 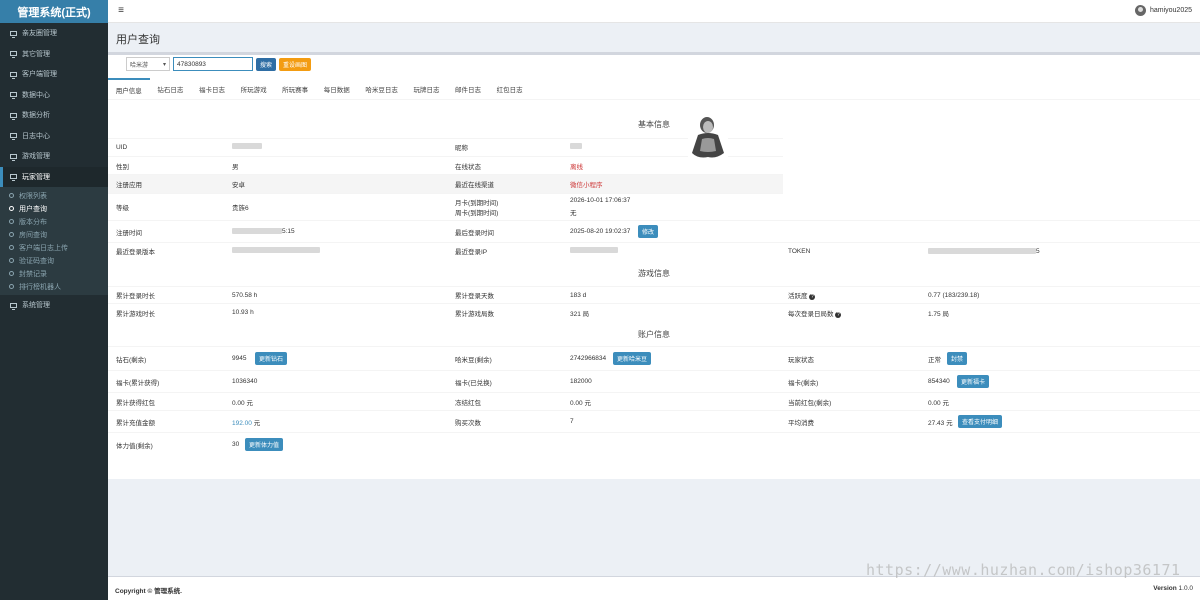 I want to click on diamond-value: 9945, so click(x=239, y=358).